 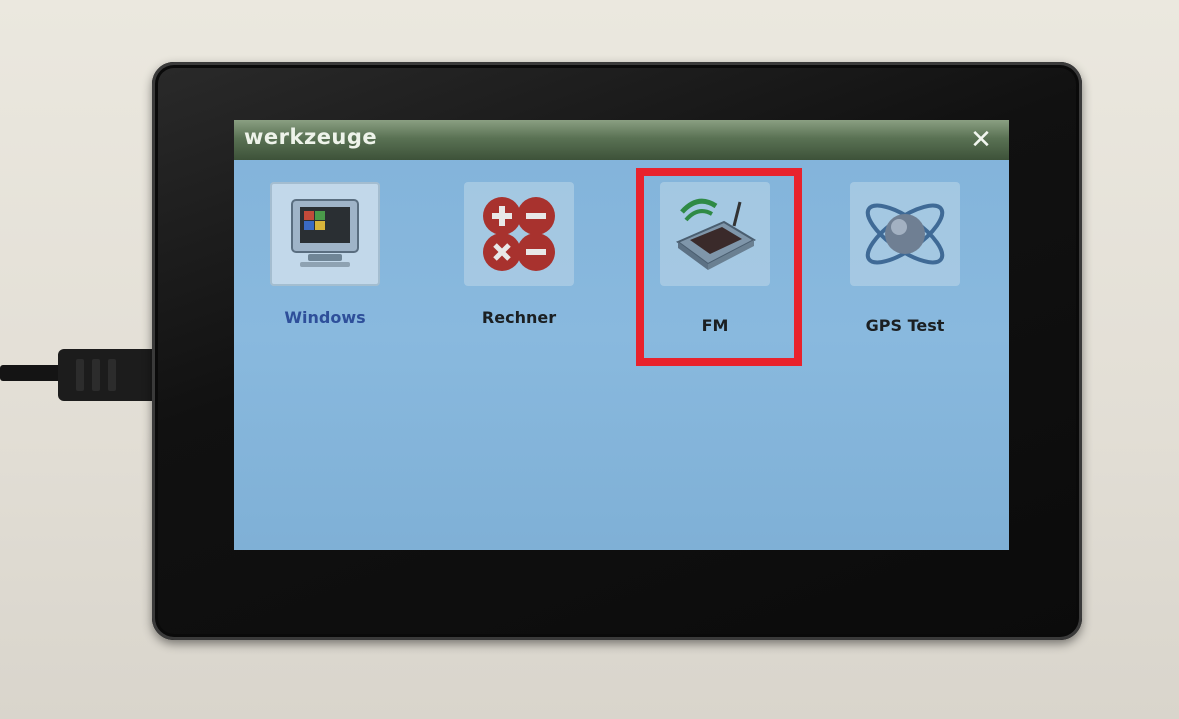 I want to click on app-gps-test-button, so click(x=905, y=234).